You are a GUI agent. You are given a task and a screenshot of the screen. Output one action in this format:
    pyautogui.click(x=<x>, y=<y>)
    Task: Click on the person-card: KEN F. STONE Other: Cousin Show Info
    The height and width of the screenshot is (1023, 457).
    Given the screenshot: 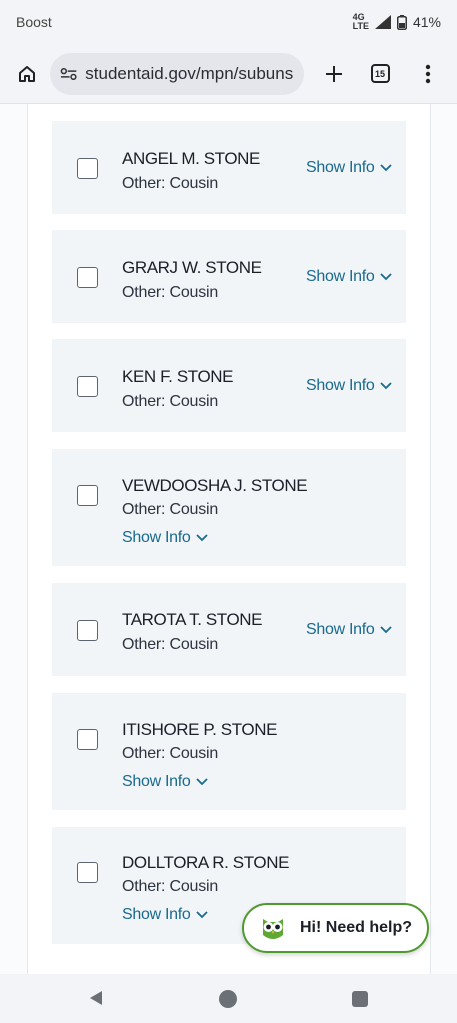 What is the action you would take?
    pyautogui.click(x=229, y=385)
    